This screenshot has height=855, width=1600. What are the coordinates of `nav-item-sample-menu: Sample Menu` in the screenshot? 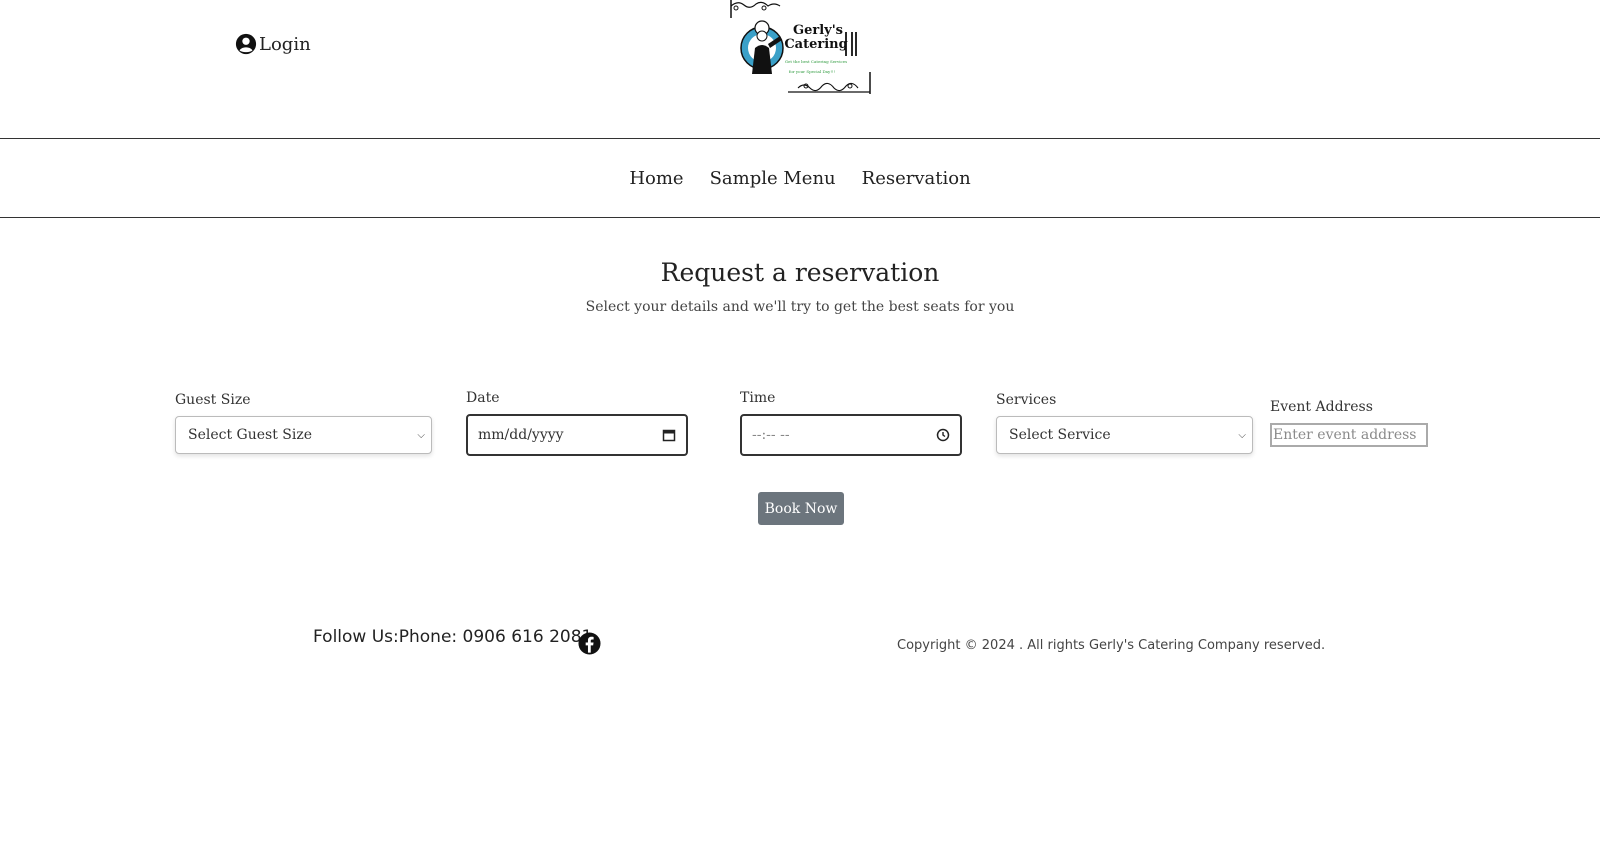 It's located at (773, 178).